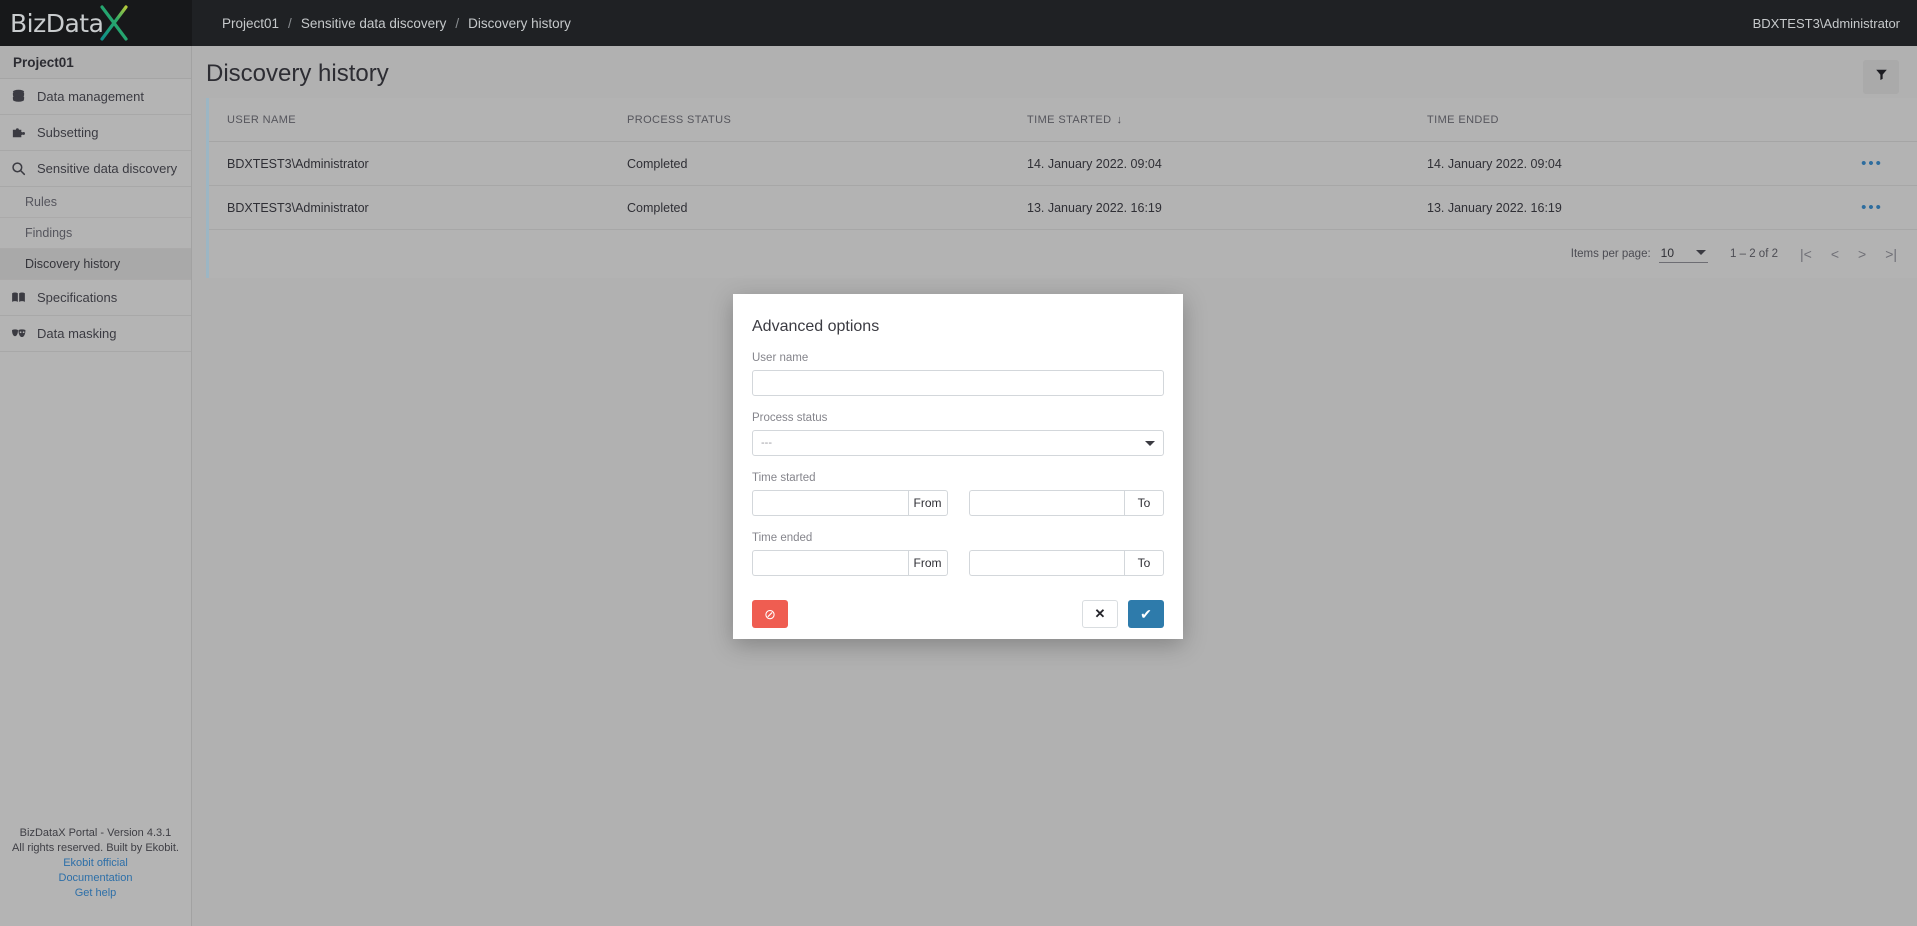 The width and height of the screenshot is (1917, 926). What do you see at coordinates (1609, 207) in the screenshot?
I see `cell-time-ended: 13. January 2022. 16:19` at bounding box center [1609, 207].